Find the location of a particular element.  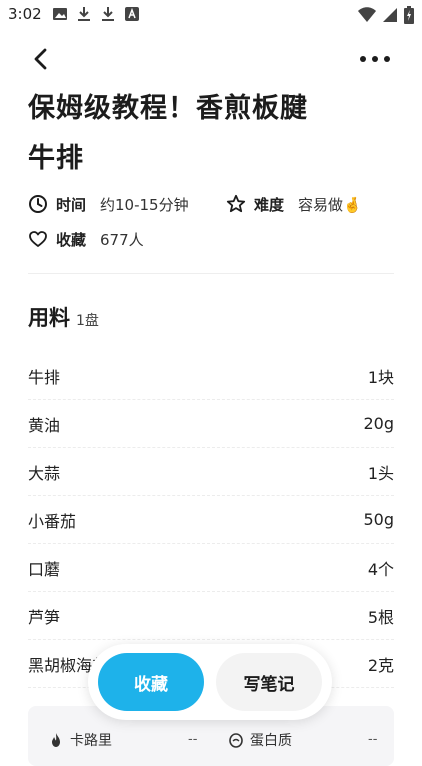

meta-row-time-difficulty: 时间 约10-15分钟 难度 容易做🤞 is located at coordinates (195, 204).